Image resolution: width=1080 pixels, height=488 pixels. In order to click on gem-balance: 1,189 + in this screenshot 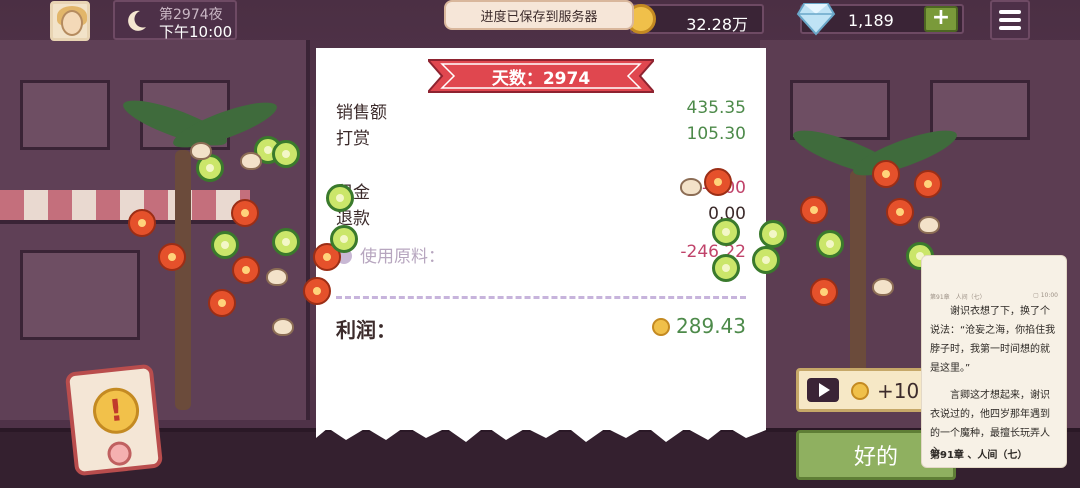, I will do `click(880, 19)`.